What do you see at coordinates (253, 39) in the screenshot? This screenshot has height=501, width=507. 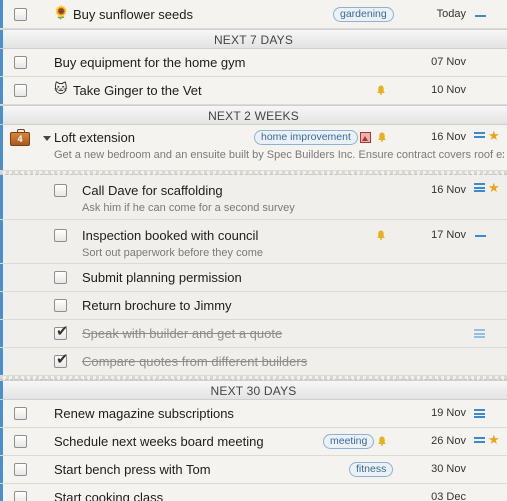 I see `section-next-7-days: NEXT 7 DAYS` at bounding box center [253, 39].